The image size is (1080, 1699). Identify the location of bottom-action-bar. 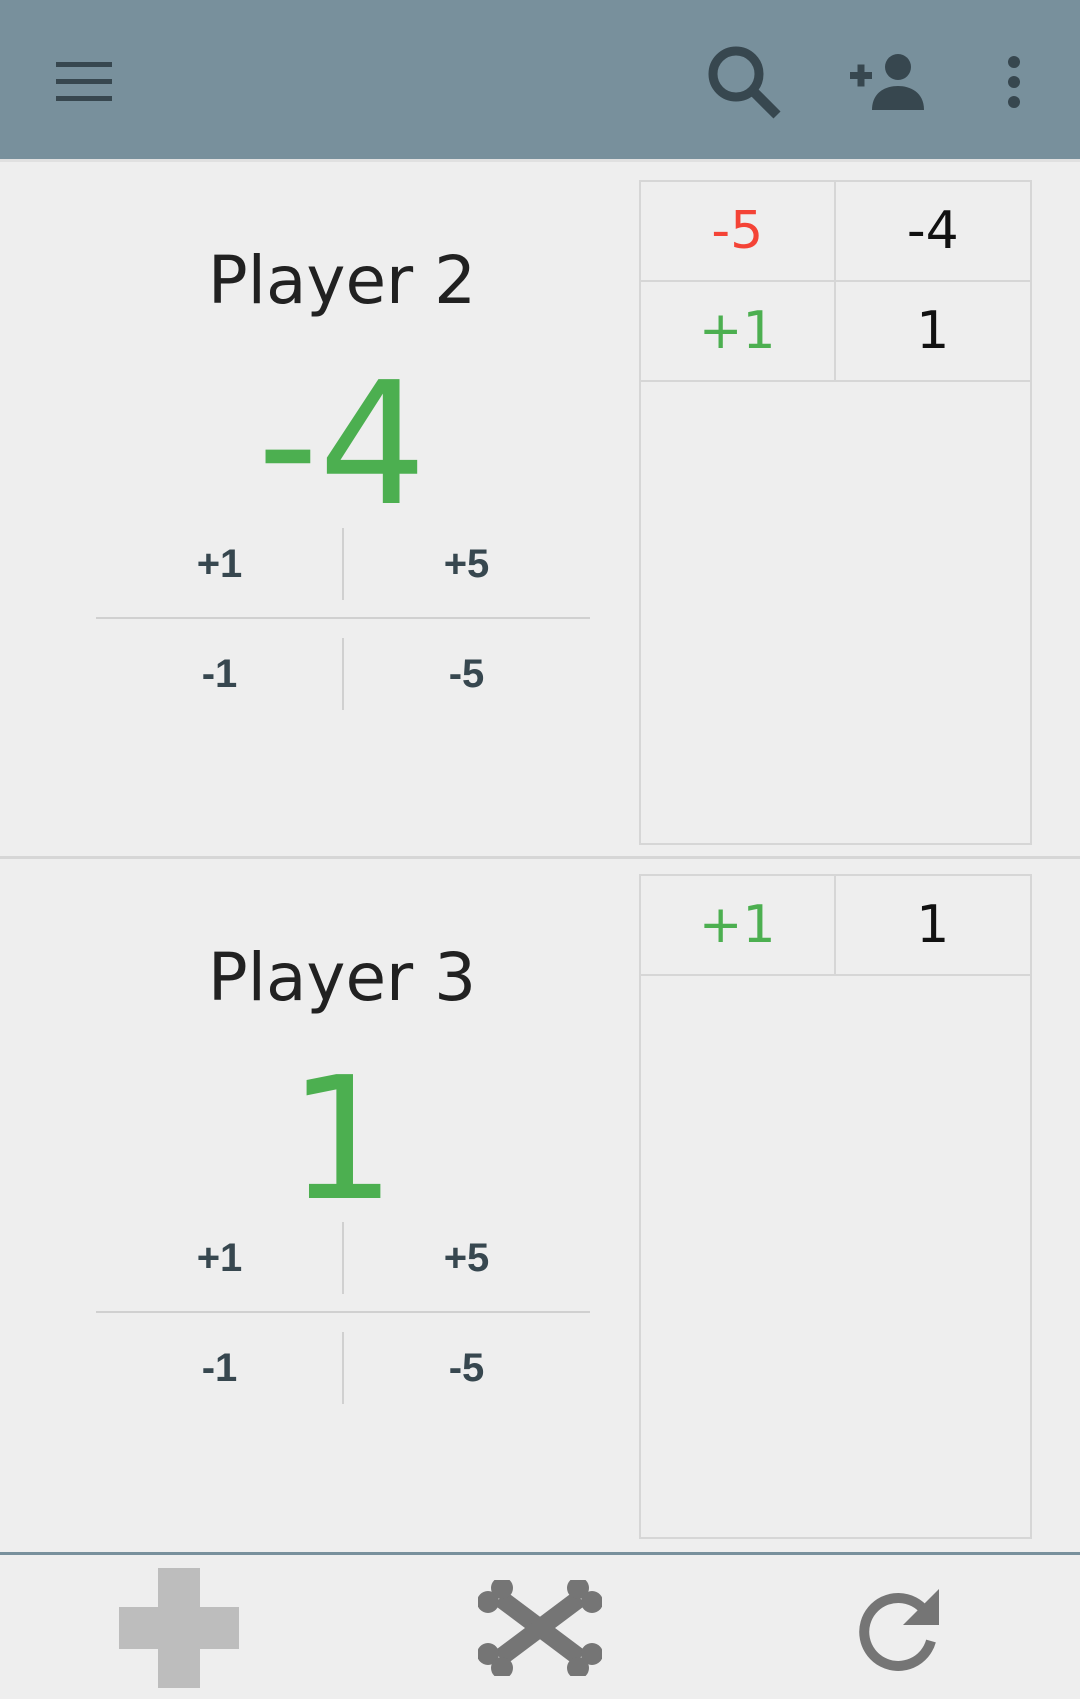
(540, 1625).